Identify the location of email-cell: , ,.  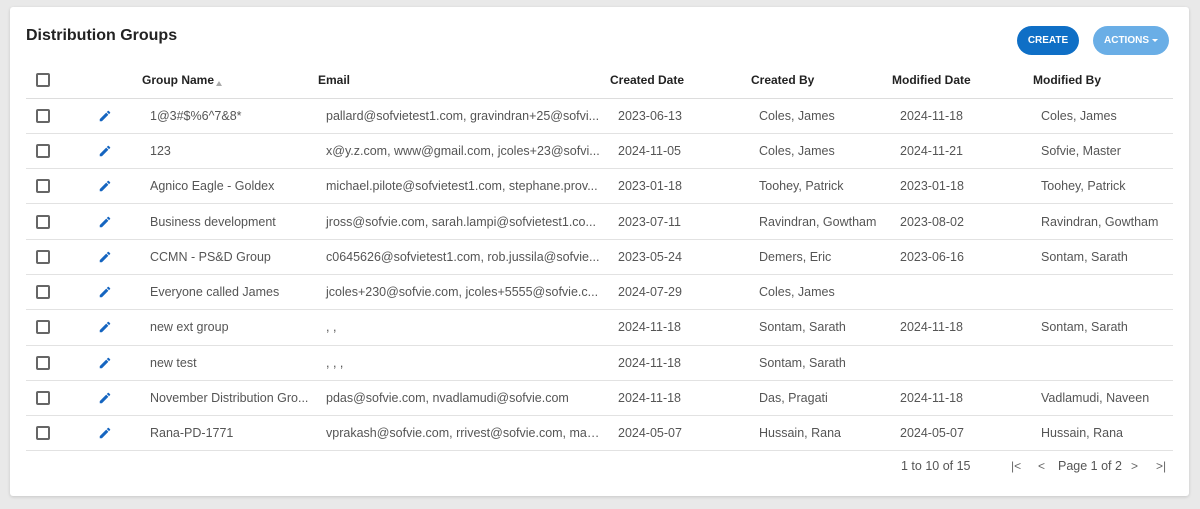
(464, 327).